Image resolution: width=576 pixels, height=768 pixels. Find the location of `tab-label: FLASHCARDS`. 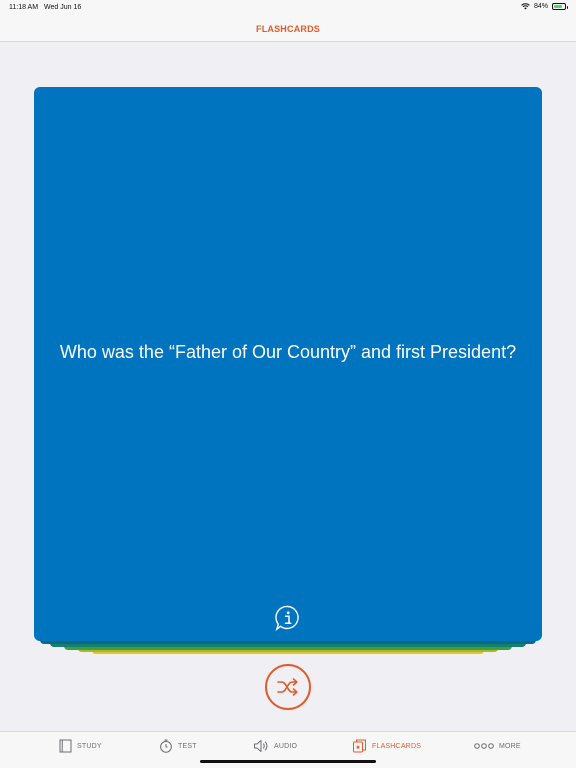

tab-label: FLASHCARDS is located at coordinates (397, 746).